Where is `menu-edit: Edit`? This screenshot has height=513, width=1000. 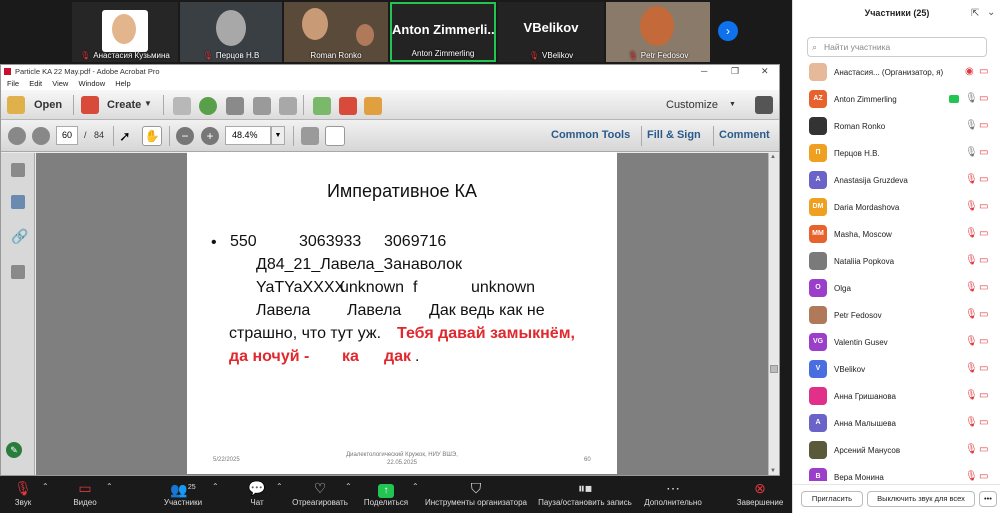 menu-edit: Edit is located at coordinates (35, 83).